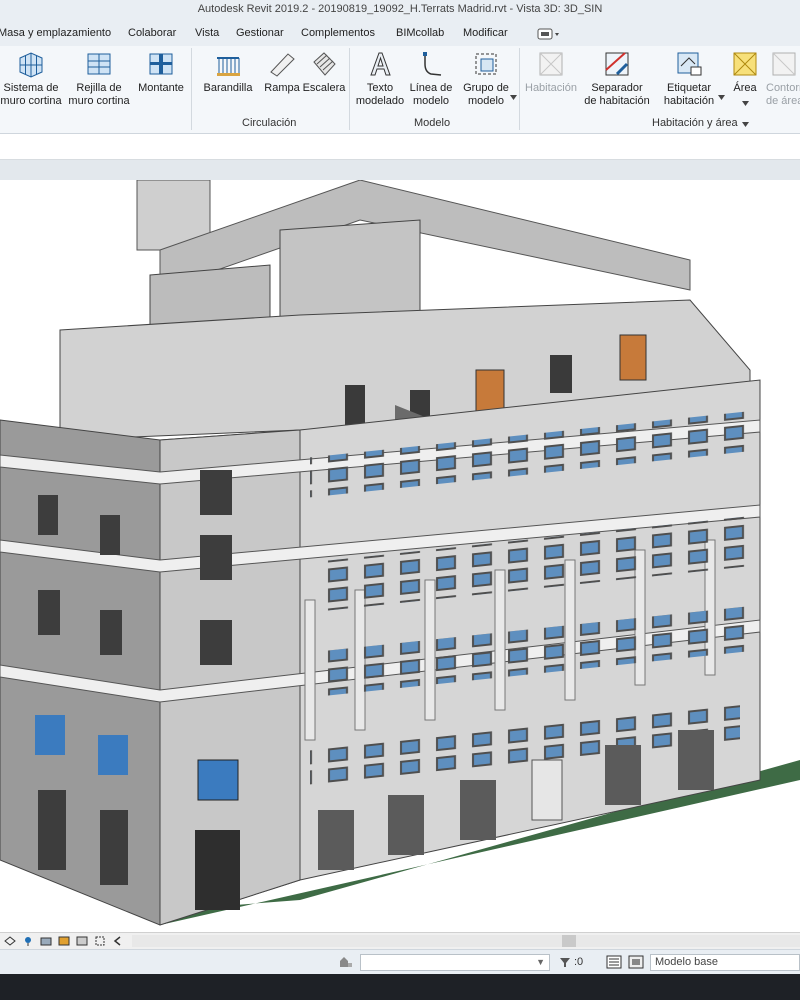  I want to click on menu-massing: Masa y emplazamiento, so click(55, 33).